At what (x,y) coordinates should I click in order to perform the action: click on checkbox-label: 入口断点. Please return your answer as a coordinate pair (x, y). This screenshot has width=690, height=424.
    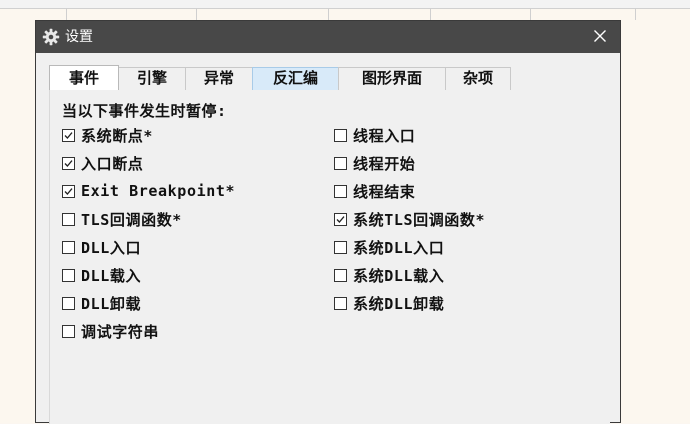
    Looking at the image, I should click on (112, 163).